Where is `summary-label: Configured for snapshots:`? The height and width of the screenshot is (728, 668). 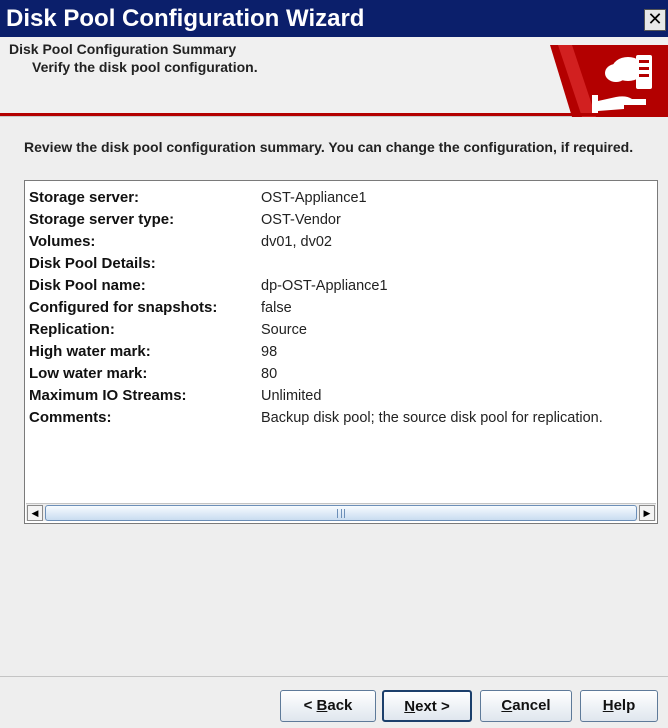
summary-label: Configured for snapshots: is located at coordinates (123, 307).